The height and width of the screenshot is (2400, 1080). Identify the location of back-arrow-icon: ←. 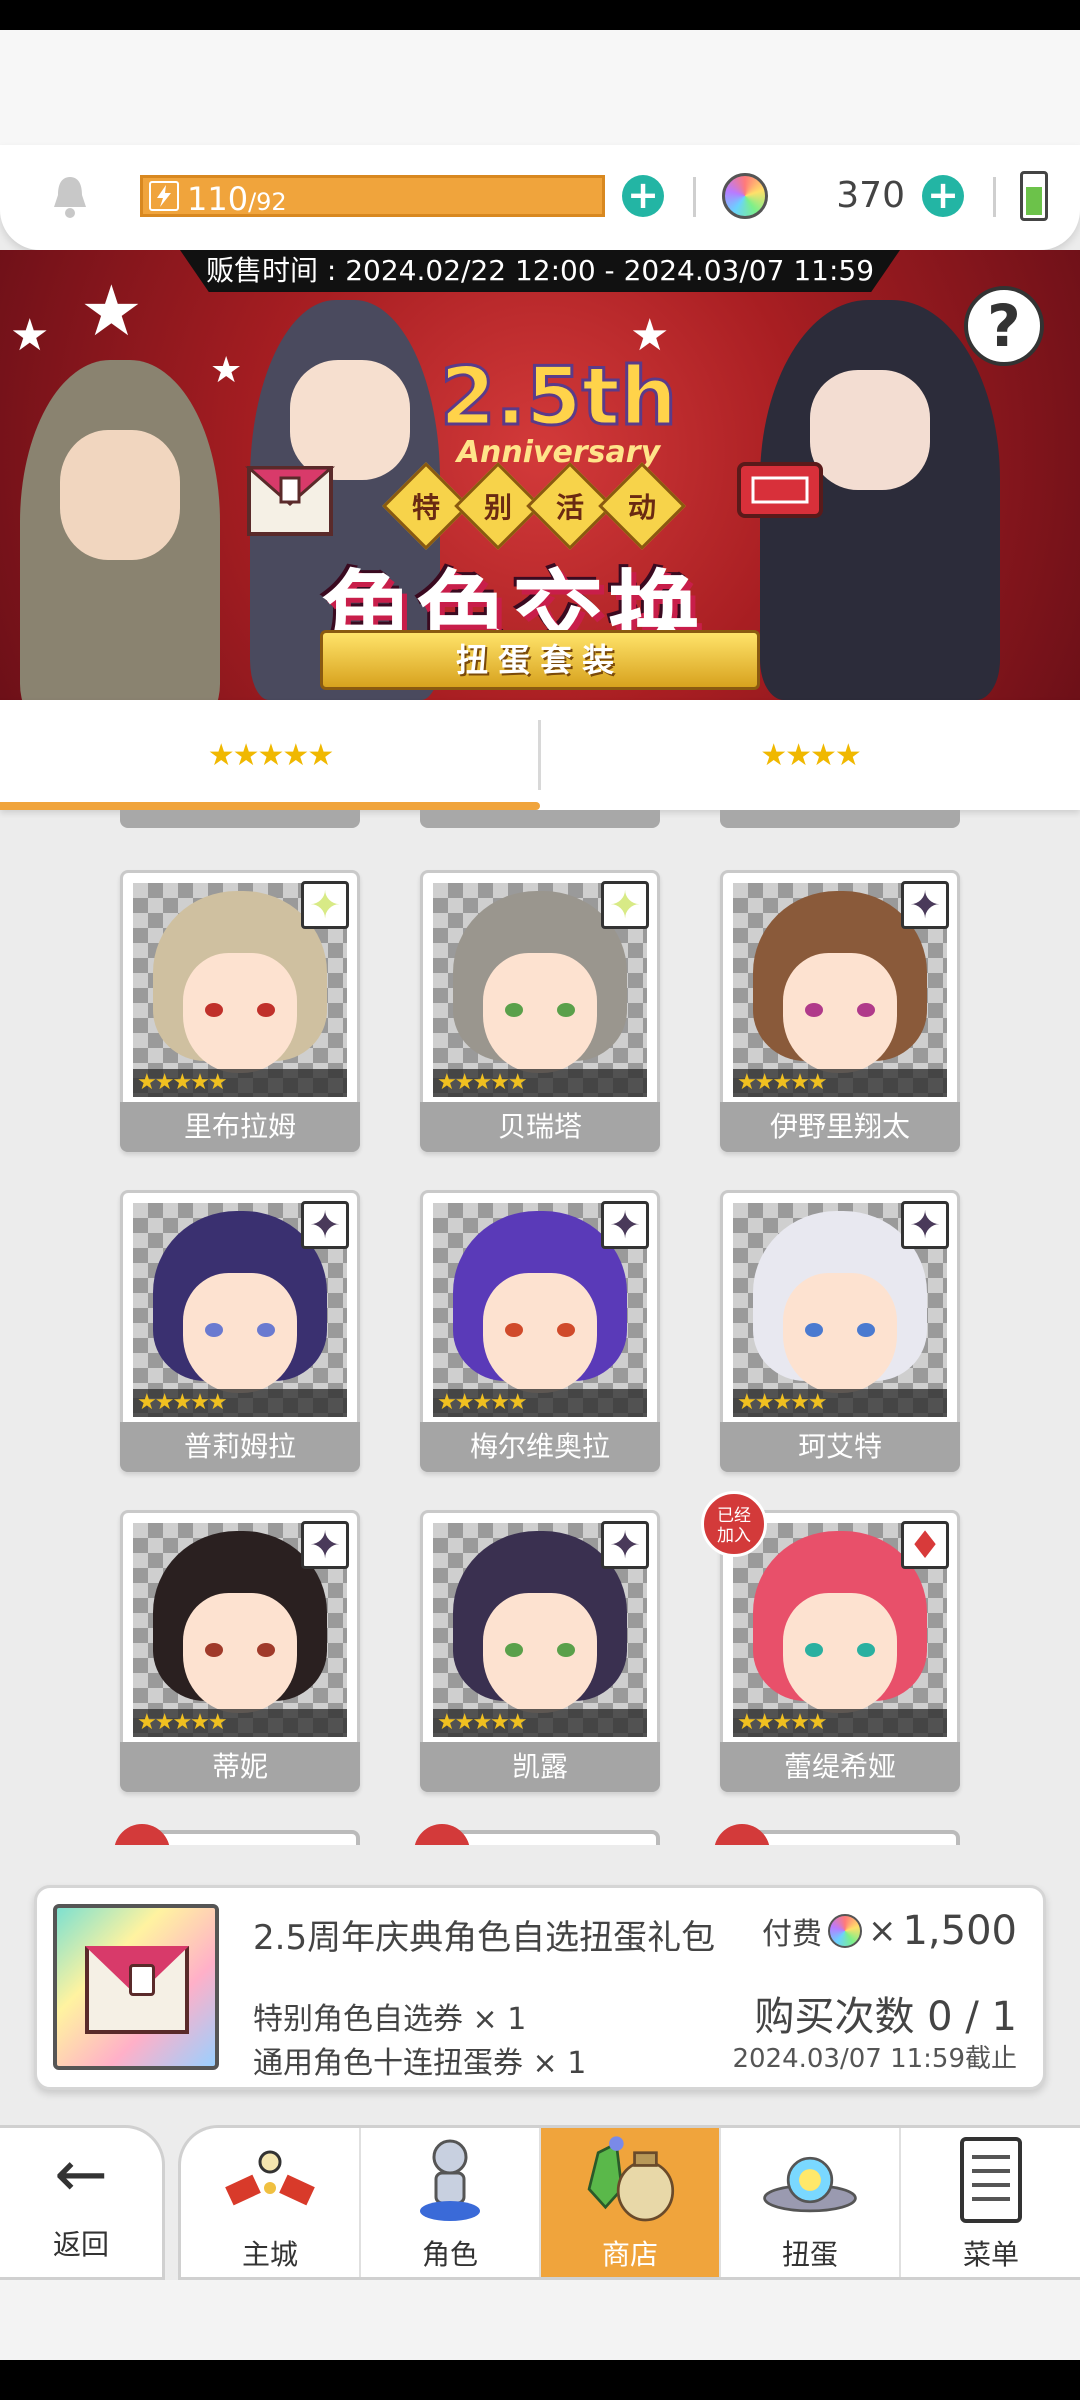
(81, 2174).